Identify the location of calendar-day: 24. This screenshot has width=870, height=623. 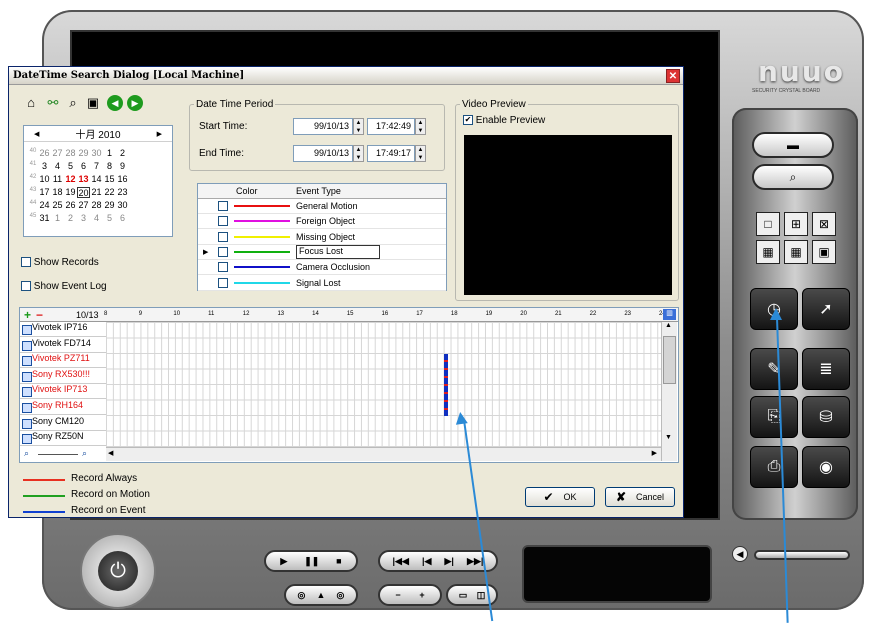
(44, 205).